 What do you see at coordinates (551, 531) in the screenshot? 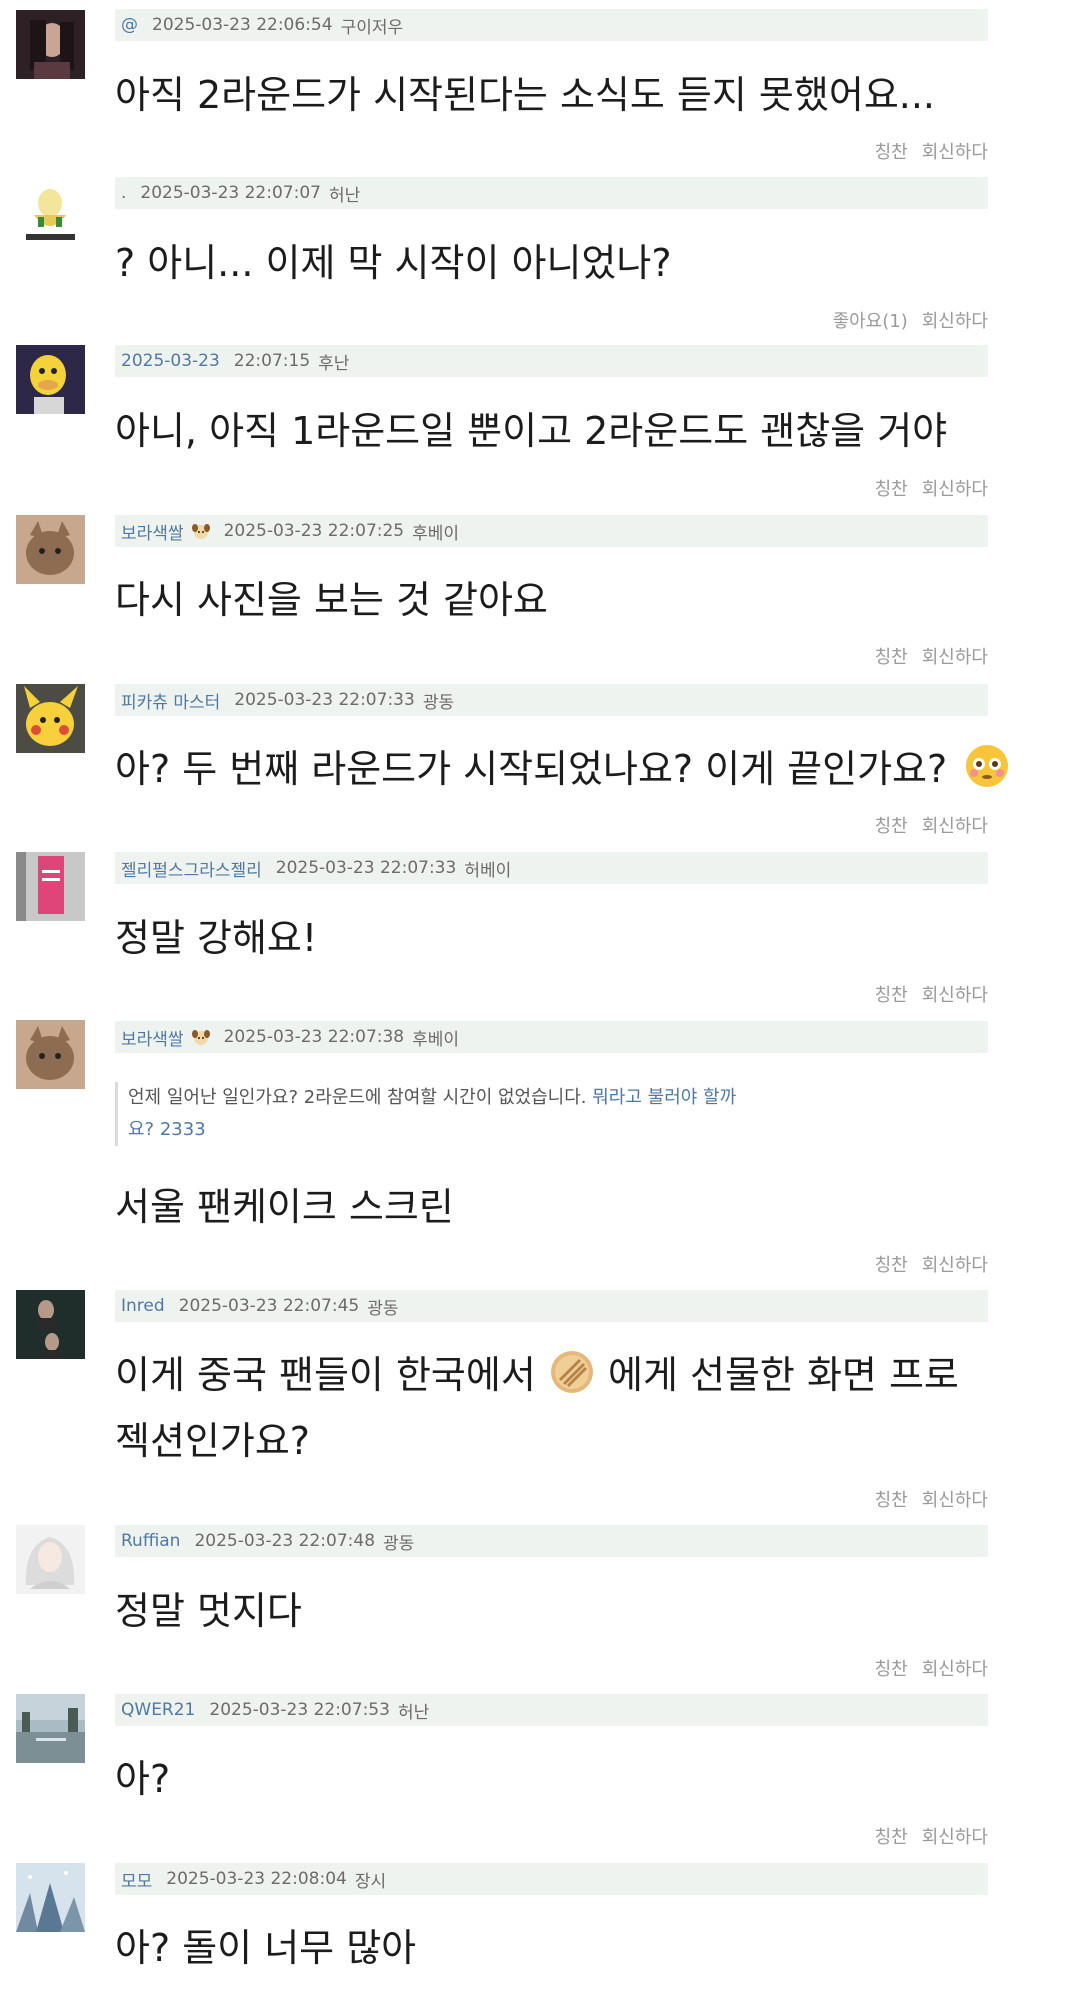
I see `comment-meta: 보라색쌀 2025-03-23 22:07:25 후베이` at bounding box center [551, 531].